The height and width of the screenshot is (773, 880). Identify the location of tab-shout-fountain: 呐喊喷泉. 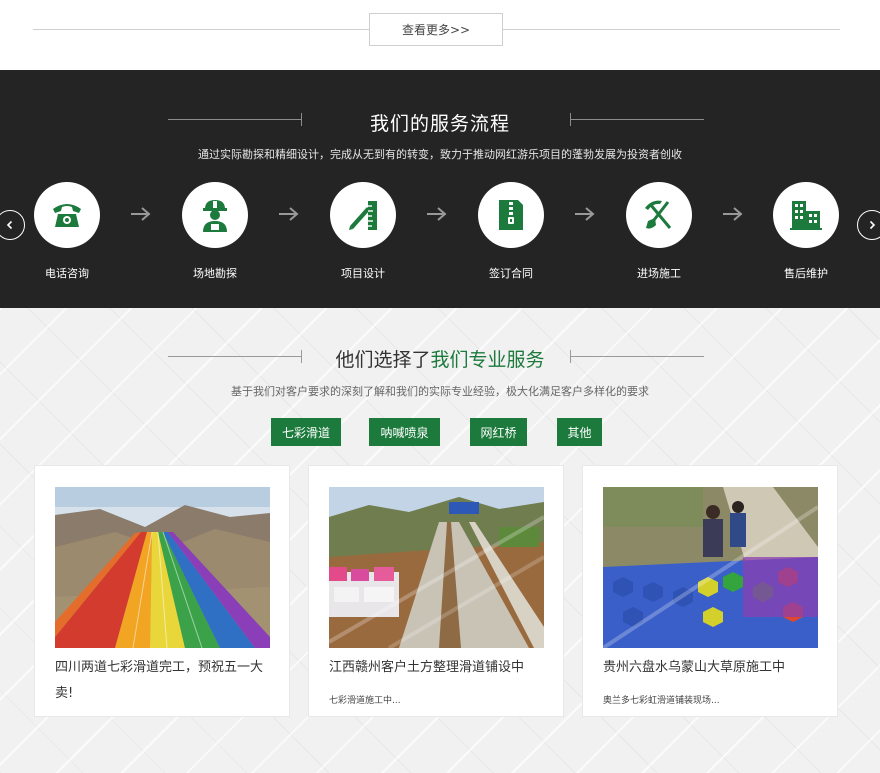
(404, 432).